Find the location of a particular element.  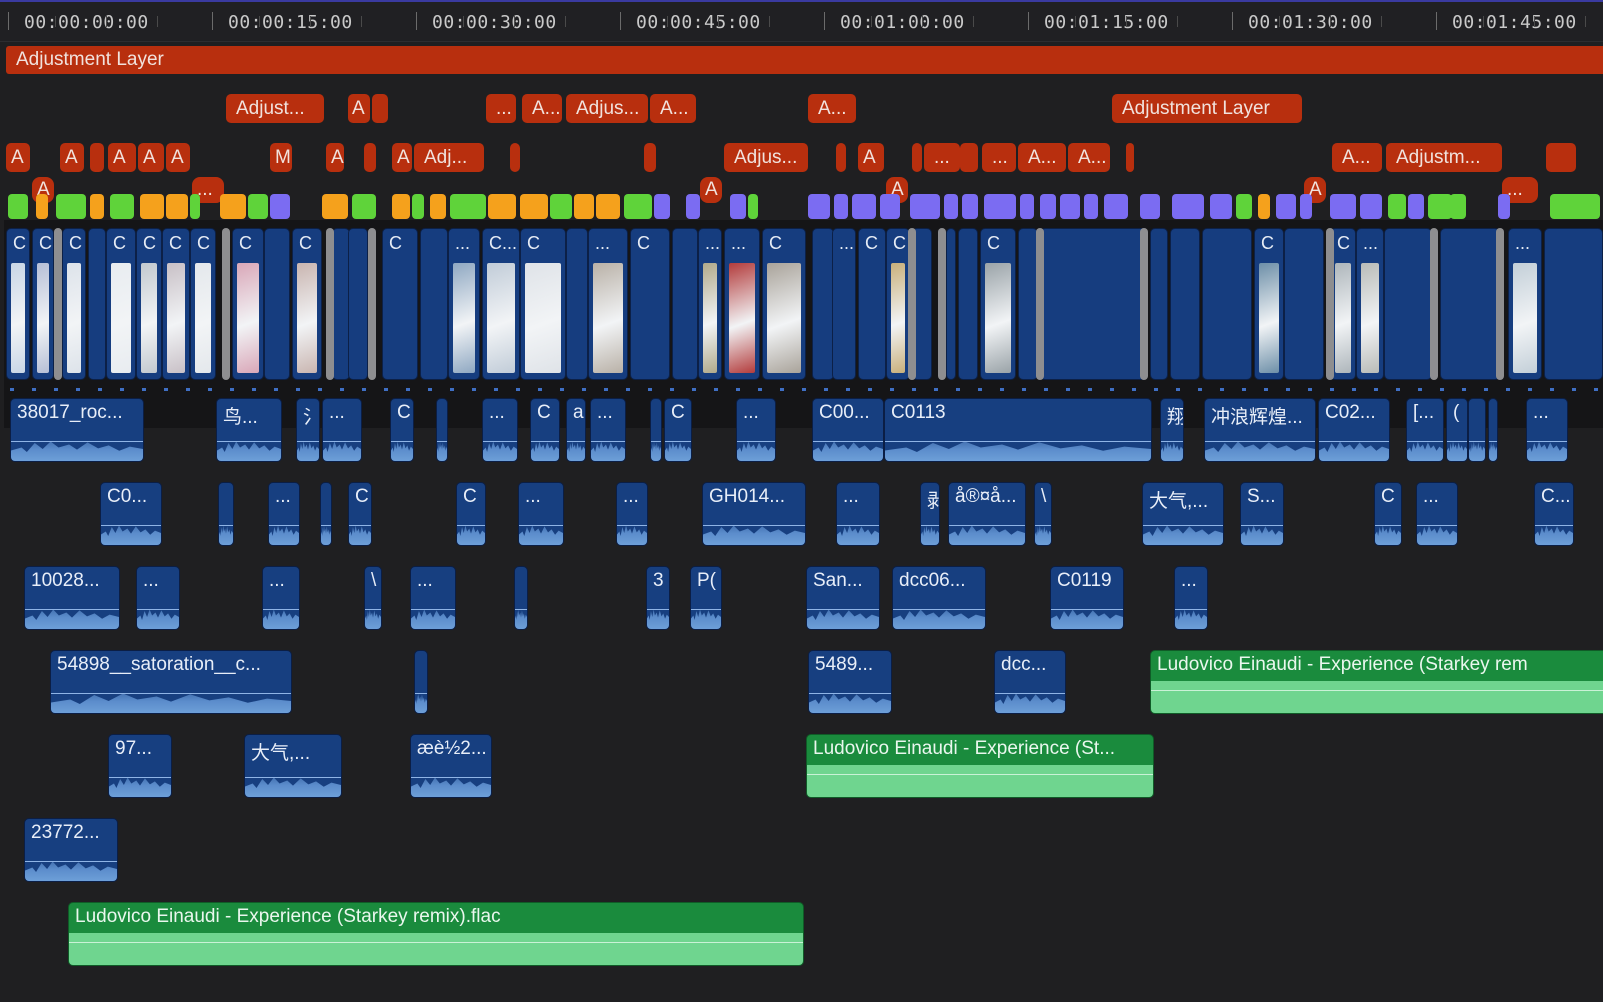

audio-clip: P( is located at coordinates (706, 598).